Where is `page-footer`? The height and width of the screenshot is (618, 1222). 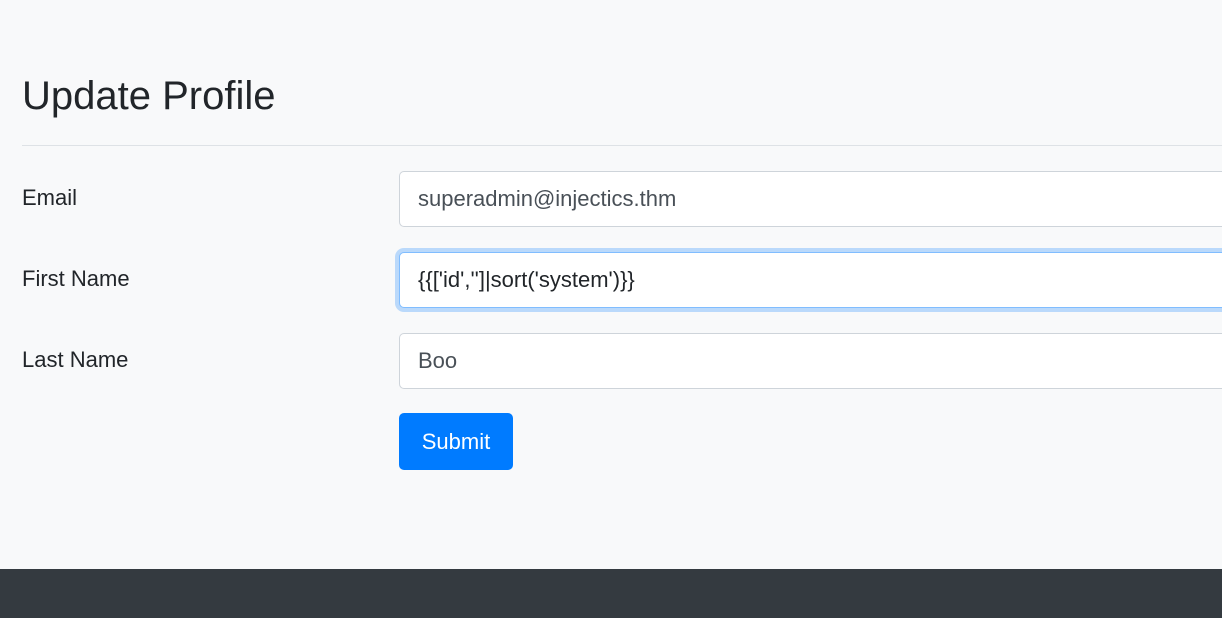
page-footer is located at coordinates (611, 593).